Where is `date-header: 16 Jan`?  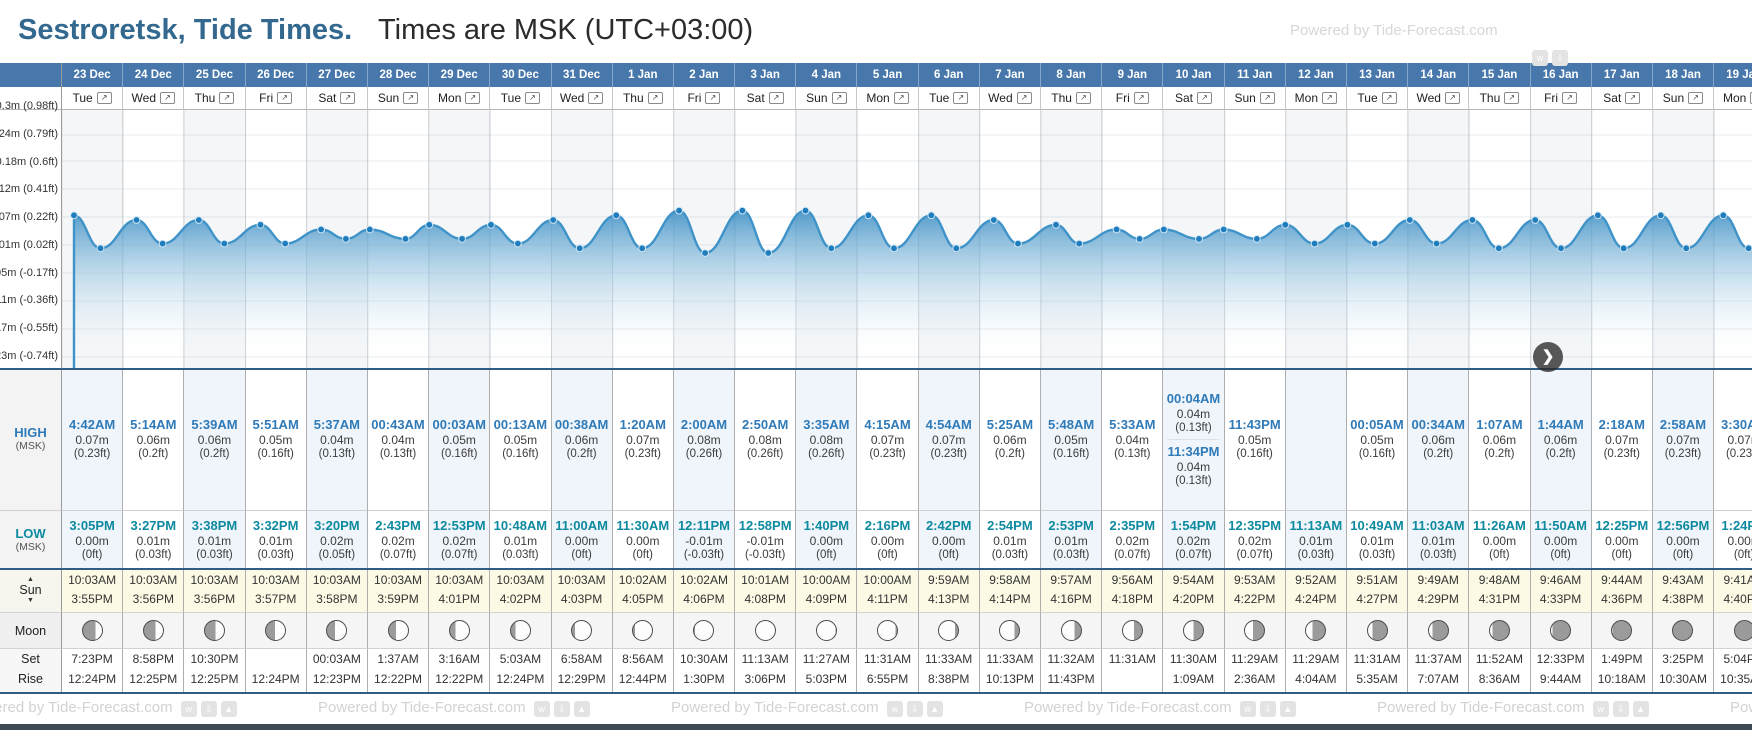
date-header: 16 Jan is located at coordinates (1561, 75).